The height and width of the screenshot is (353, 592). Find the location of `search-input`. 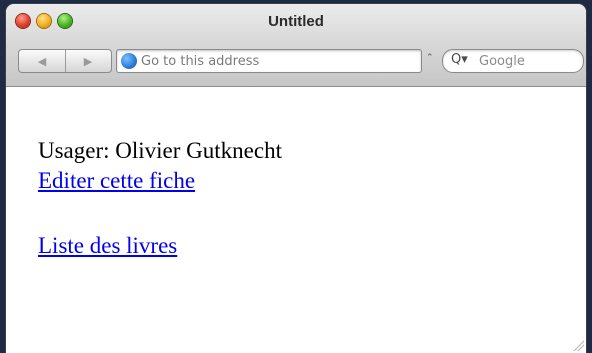

search-input is located at coordinates (527, 61).